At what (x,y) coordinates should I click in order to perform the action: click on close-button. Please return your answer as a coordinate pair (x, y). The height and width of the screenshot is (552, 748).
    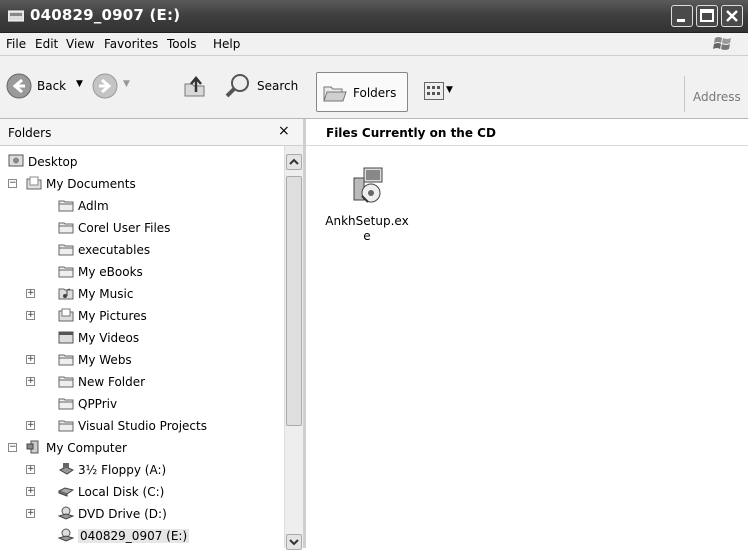
    Looking at the image, I should click on (732, 16).